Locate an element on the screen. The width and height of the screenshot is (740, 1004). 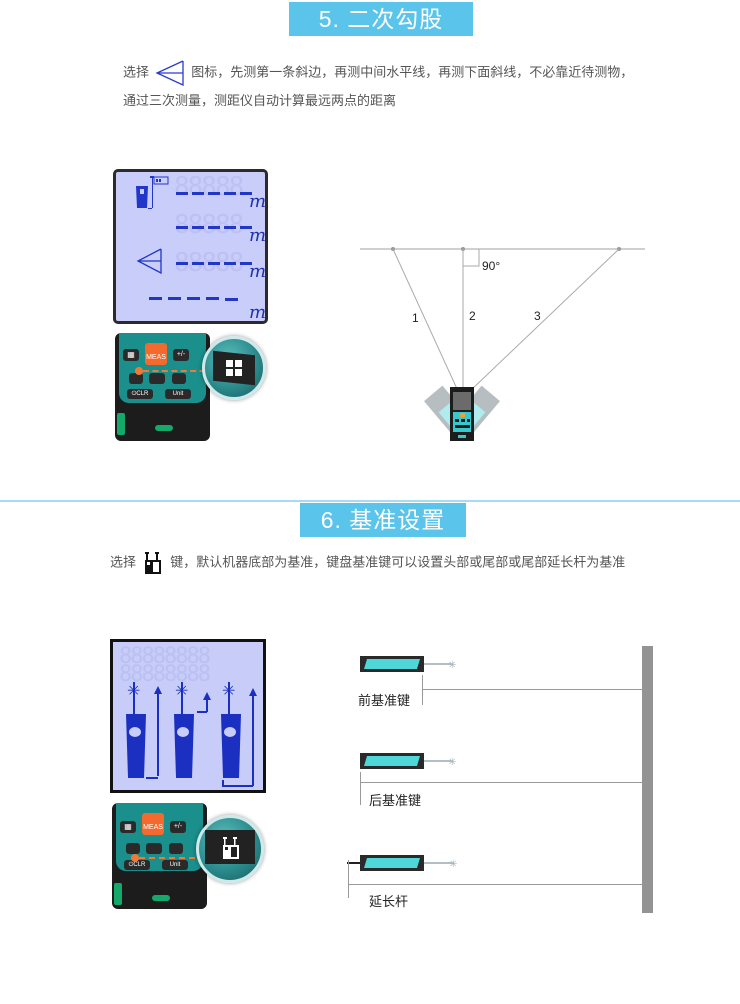
reference-modes-illustration: ✳ ✳ ✳ is located at coordinates (191, 734).